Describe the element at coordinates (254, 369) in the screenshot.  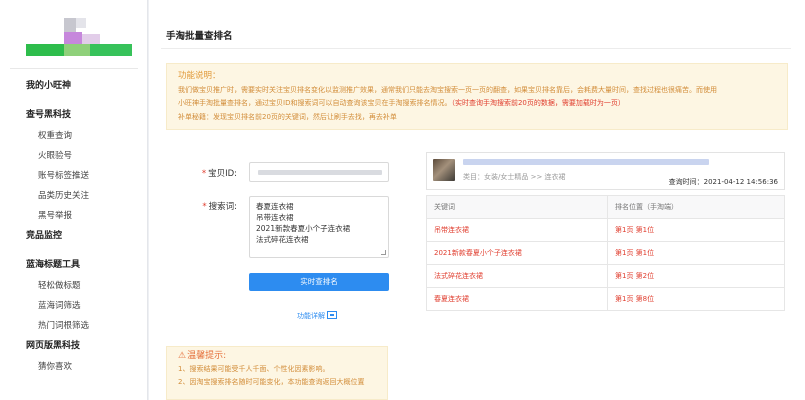
I see `tip-item: 1、搜索结果可能受千人千面、个性化因素影响。` at that location.